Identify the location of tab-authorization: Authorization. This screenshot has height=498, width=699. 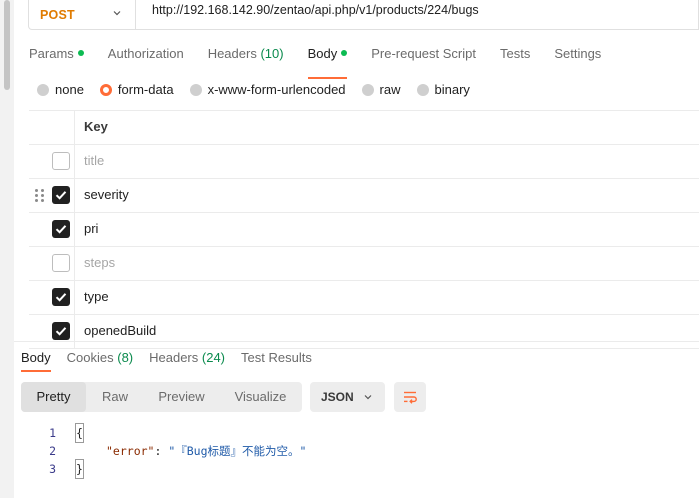
(146, 58).